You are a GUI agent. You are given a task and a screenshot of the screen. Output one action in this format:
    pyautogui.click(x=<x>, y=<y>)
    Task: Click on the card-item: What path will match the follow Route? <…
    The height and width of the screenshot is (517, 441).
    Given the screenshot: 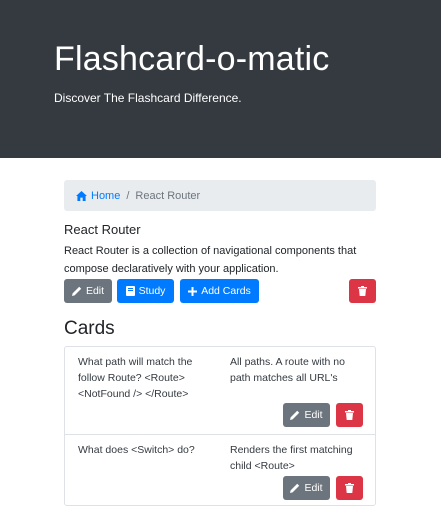 What is the action you would take?
    pyautogui.click(x=220, y=391)
    